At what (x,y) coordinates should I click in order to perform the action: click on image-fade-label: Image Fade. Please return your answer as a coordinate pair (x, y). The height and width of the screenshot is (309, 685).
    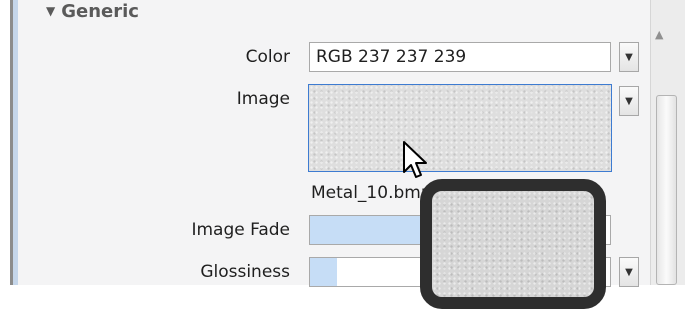
    Looking at the image, I should click on (240, 230).